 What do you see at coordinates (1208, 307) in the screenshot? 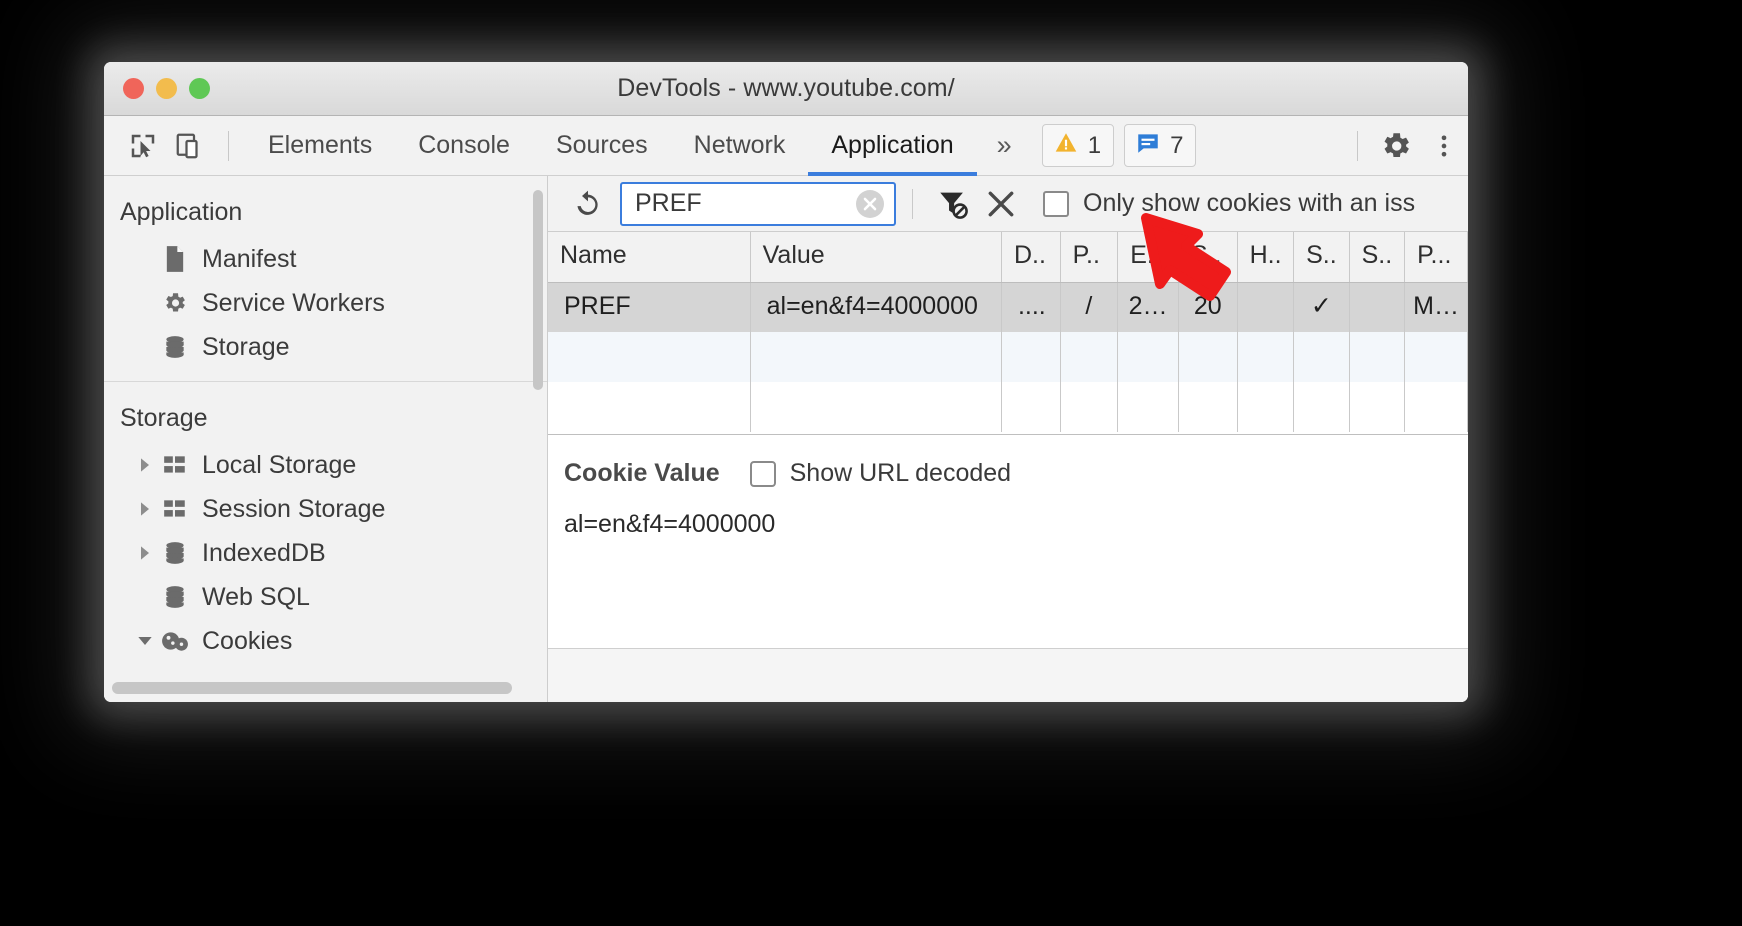
I see `cell-size: 20` at bounding box center [1208, 307].